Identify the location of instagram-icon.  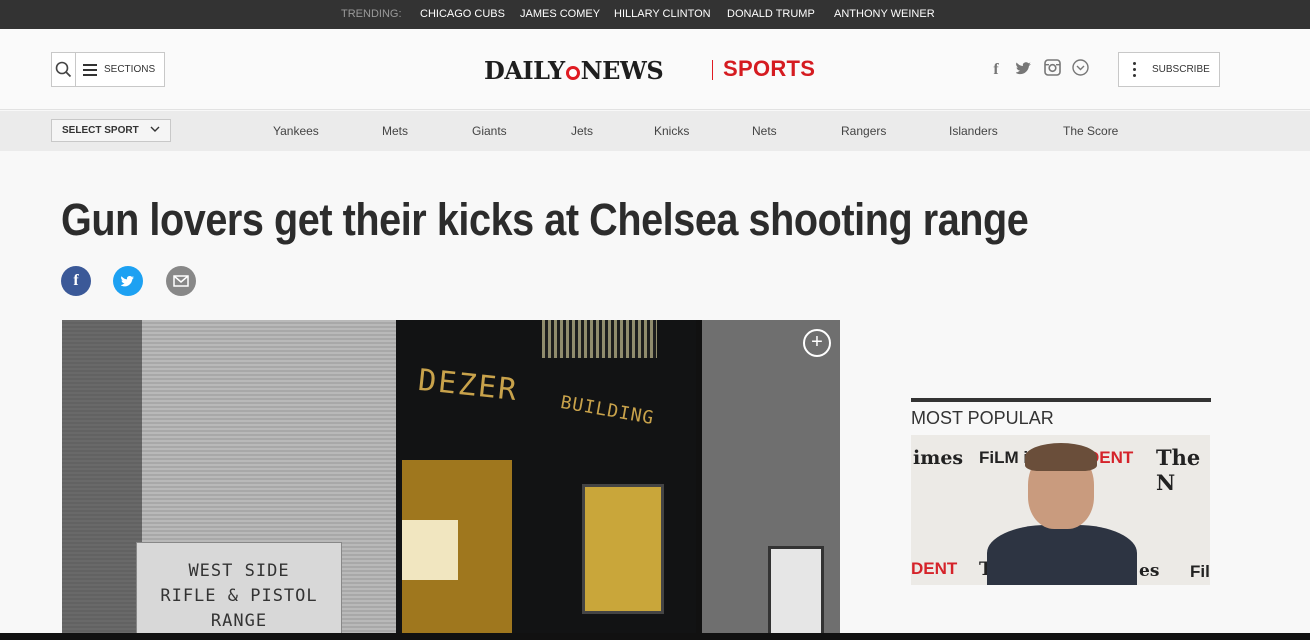
(1052, 70).